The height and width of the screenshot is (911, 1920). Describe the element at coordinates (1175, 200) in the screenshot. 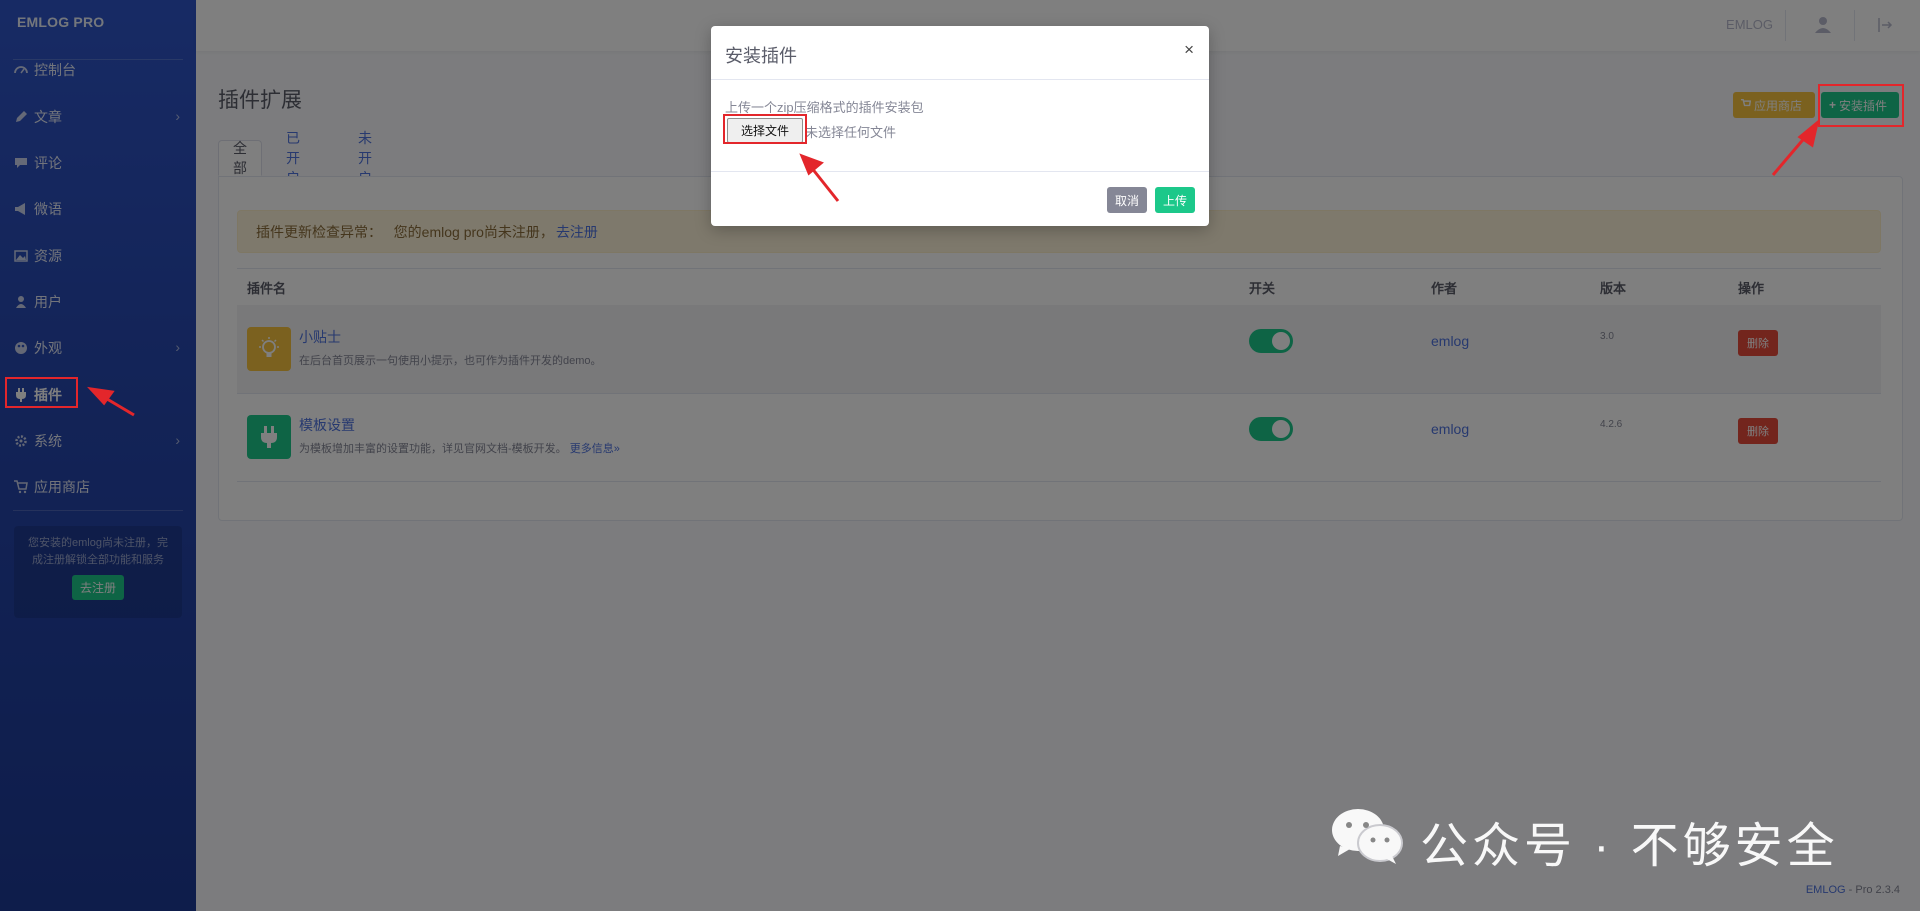

I see `upload-button: 上传` at that location.